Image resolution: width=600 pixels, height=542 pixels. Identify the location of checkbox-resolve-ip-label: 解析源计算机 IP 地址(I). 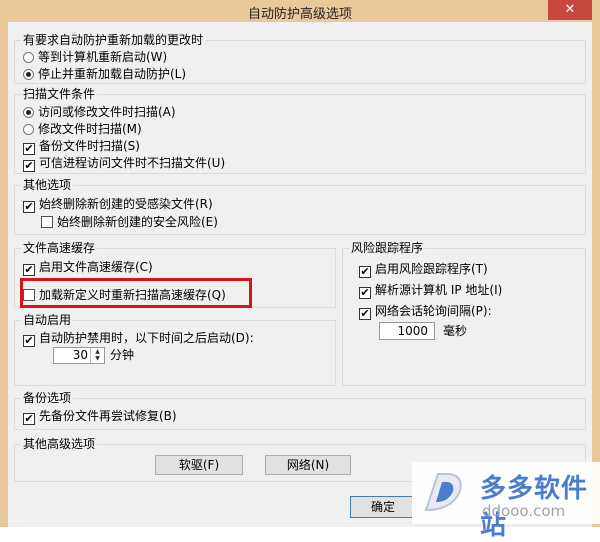
(439, 290).